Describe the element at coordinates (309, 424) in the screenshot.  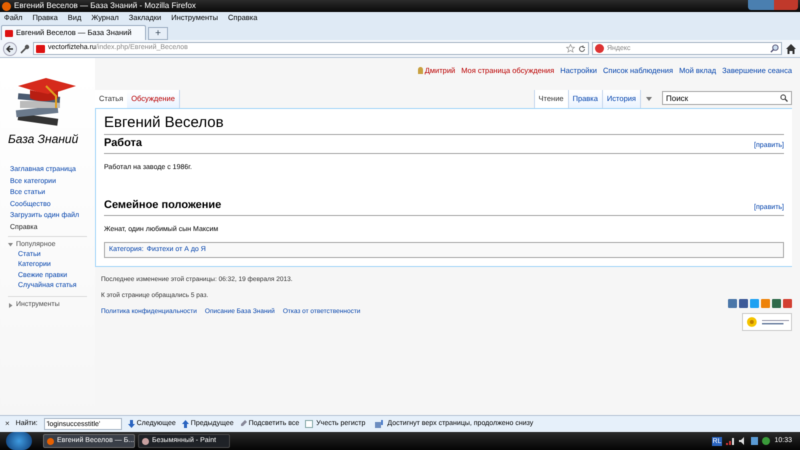
I see `match-case-checkbox` at that location.